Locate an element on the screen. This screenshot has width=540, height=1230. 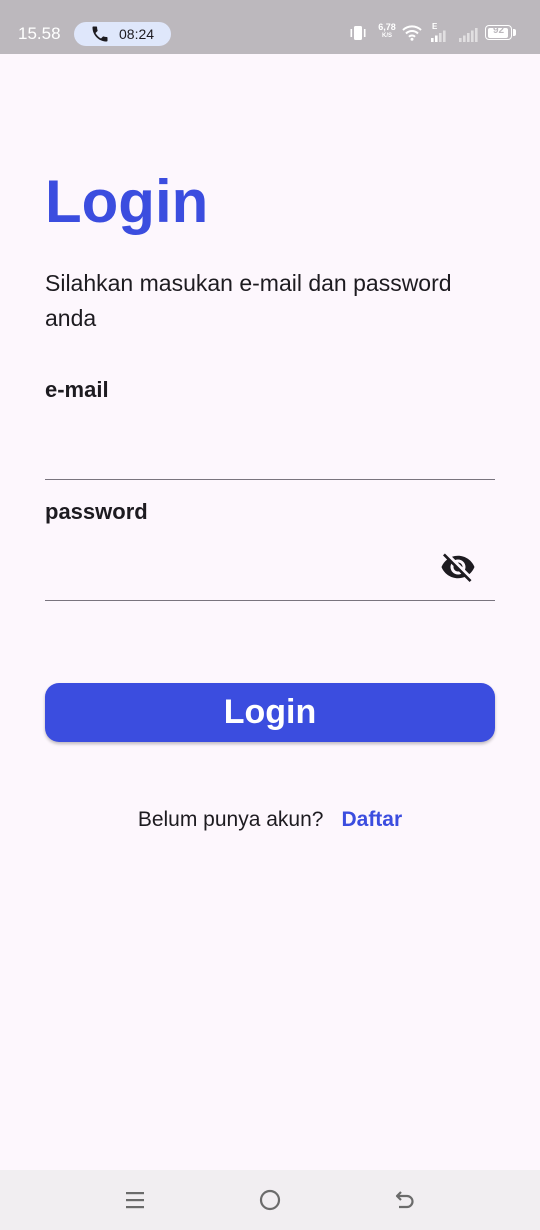
battery-icon: 92 is located at coordinates (498, 32).